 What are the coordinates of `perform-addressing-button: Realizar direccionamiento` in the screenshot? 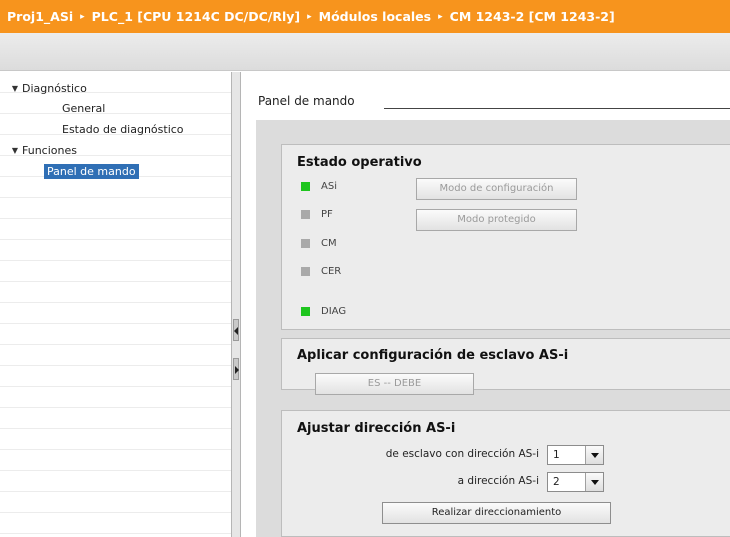 It's located at (496, 513).